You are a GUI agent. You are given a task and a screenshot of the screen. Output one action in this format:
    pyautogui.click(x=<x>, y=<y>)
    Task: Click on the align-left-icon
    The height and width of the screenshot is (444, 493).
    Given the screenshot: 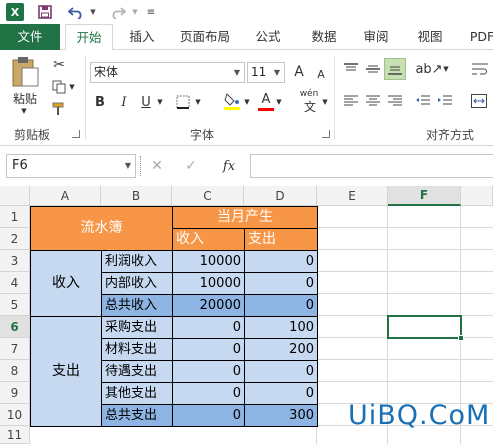 What is the action you would take?
    pyautogui.click(x=351, y=101)
    